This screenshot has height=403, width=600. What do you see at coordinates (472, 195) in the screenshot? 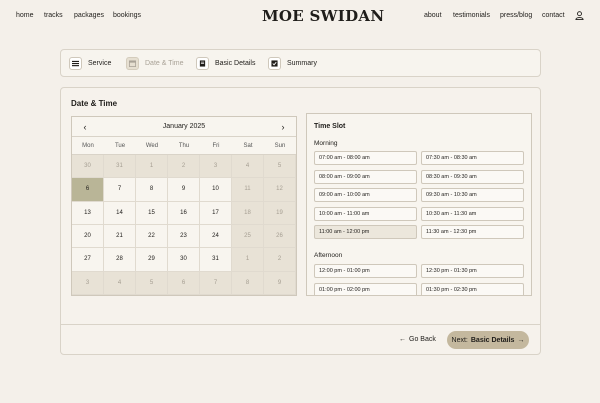
I see `time-slot-button: 09:30 am - 10:30 am` at bounding box center [472, 195].